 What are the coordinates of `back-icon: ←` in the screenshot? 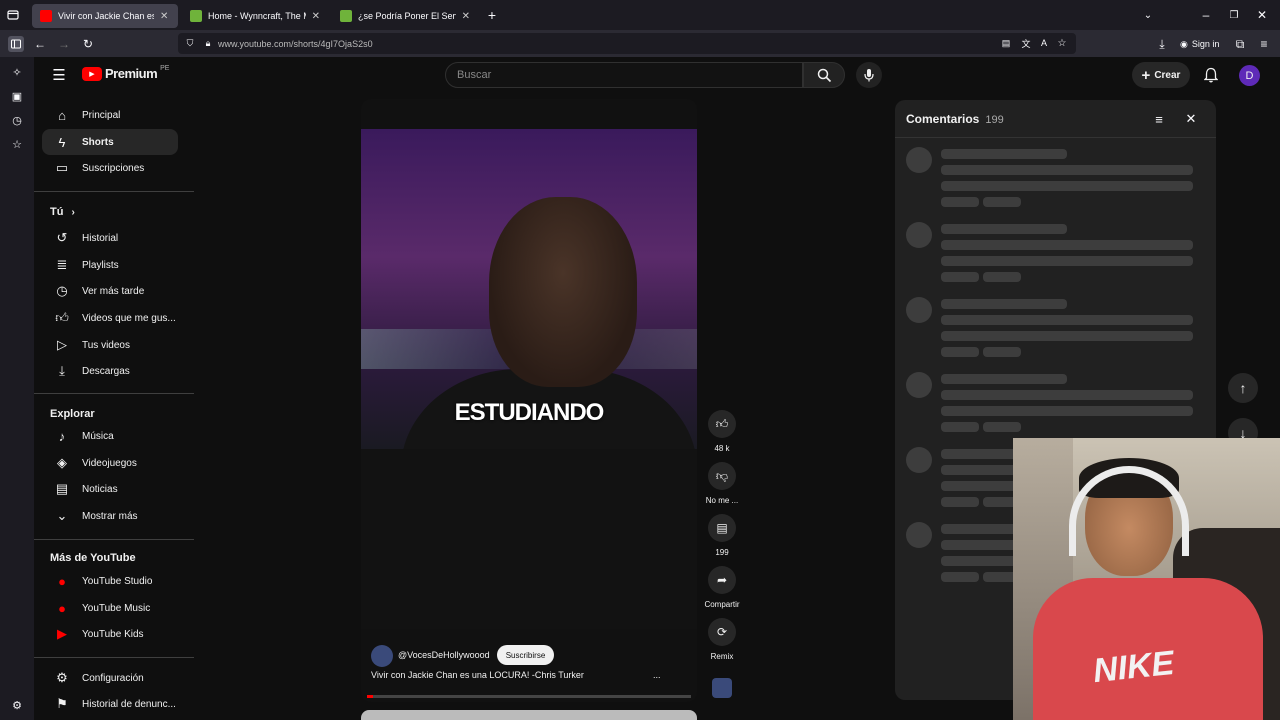 It's located at (40, 44).